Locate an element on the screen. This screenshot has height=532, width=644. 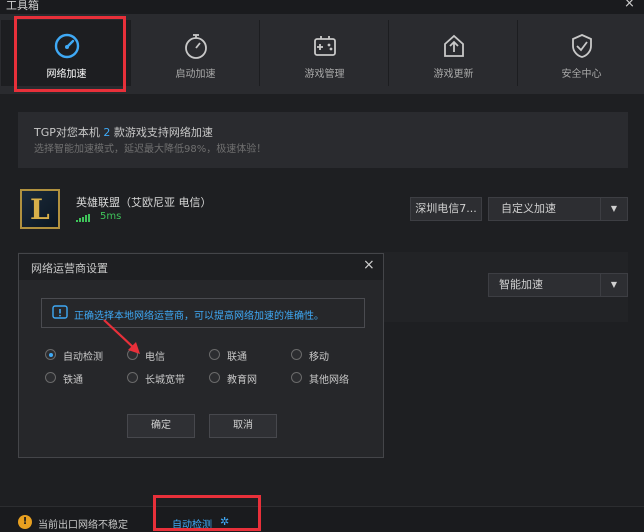
radio-label: 长城宽带 is located at coordinates (165, 380).